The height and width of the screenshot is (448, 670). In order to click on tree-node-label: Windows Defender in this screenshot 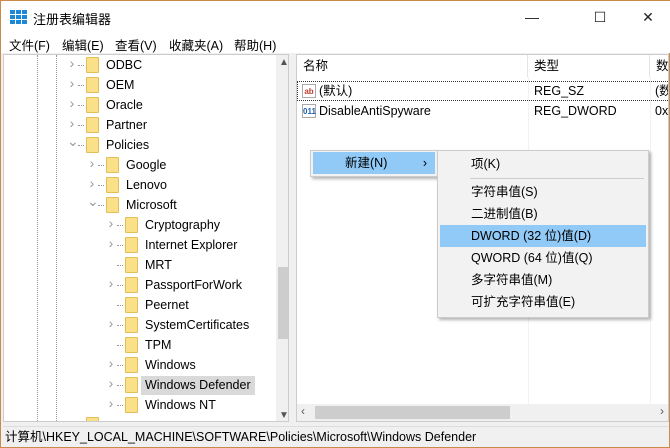, I will do `click(198, 385)`.